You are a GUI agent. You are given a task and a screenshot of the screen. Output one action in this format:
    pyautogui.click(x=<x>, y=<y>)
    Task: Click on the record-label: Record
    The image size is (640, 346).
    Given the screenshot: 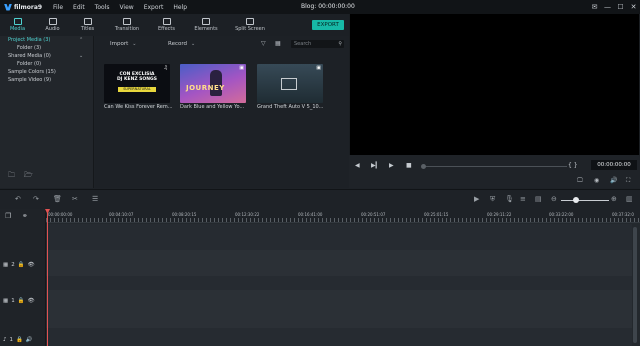 What is the action you would take?
    pyautogui.click(x=178, y=44)
    